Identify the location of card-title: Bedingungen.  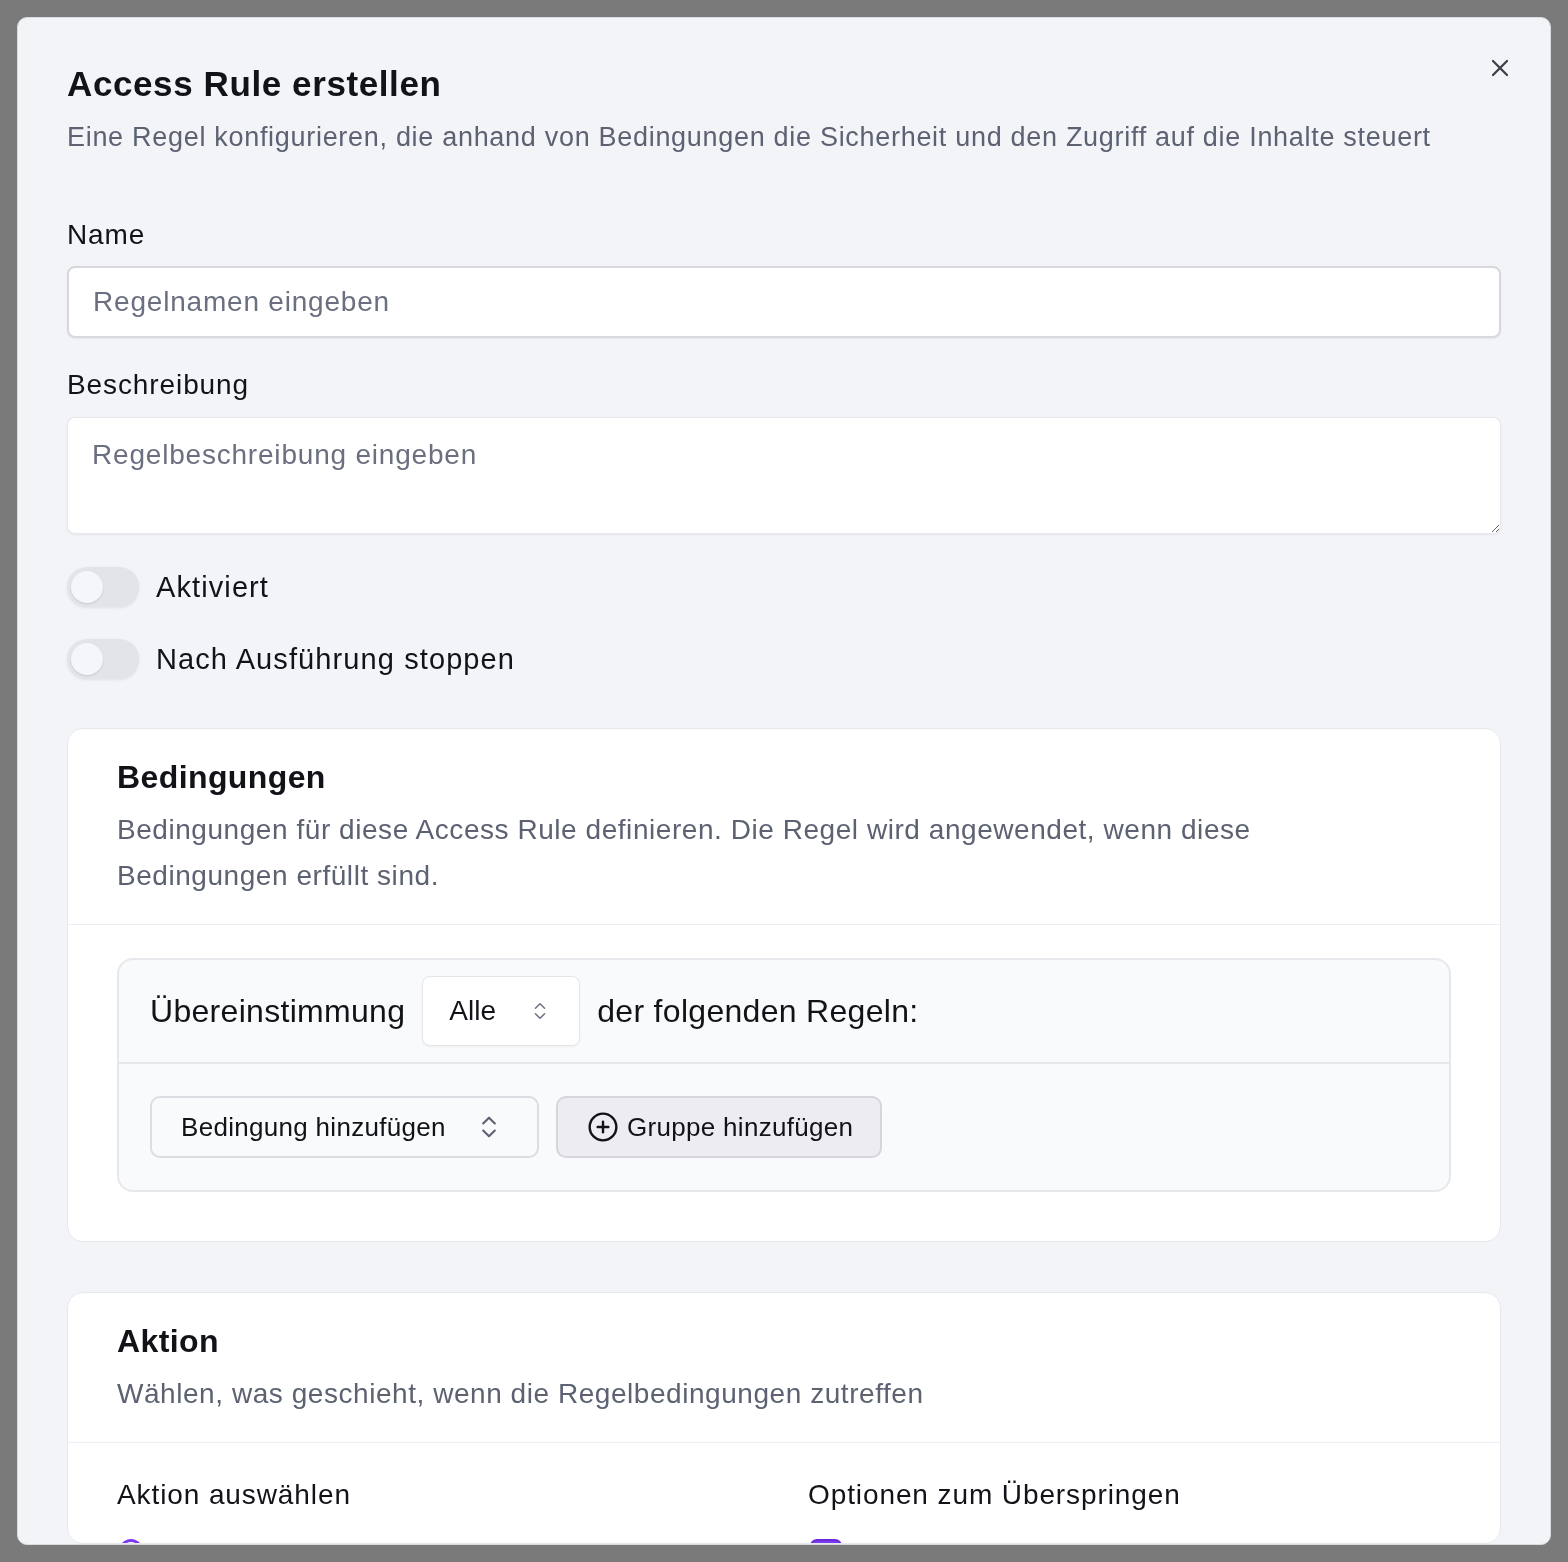
(222, 777).